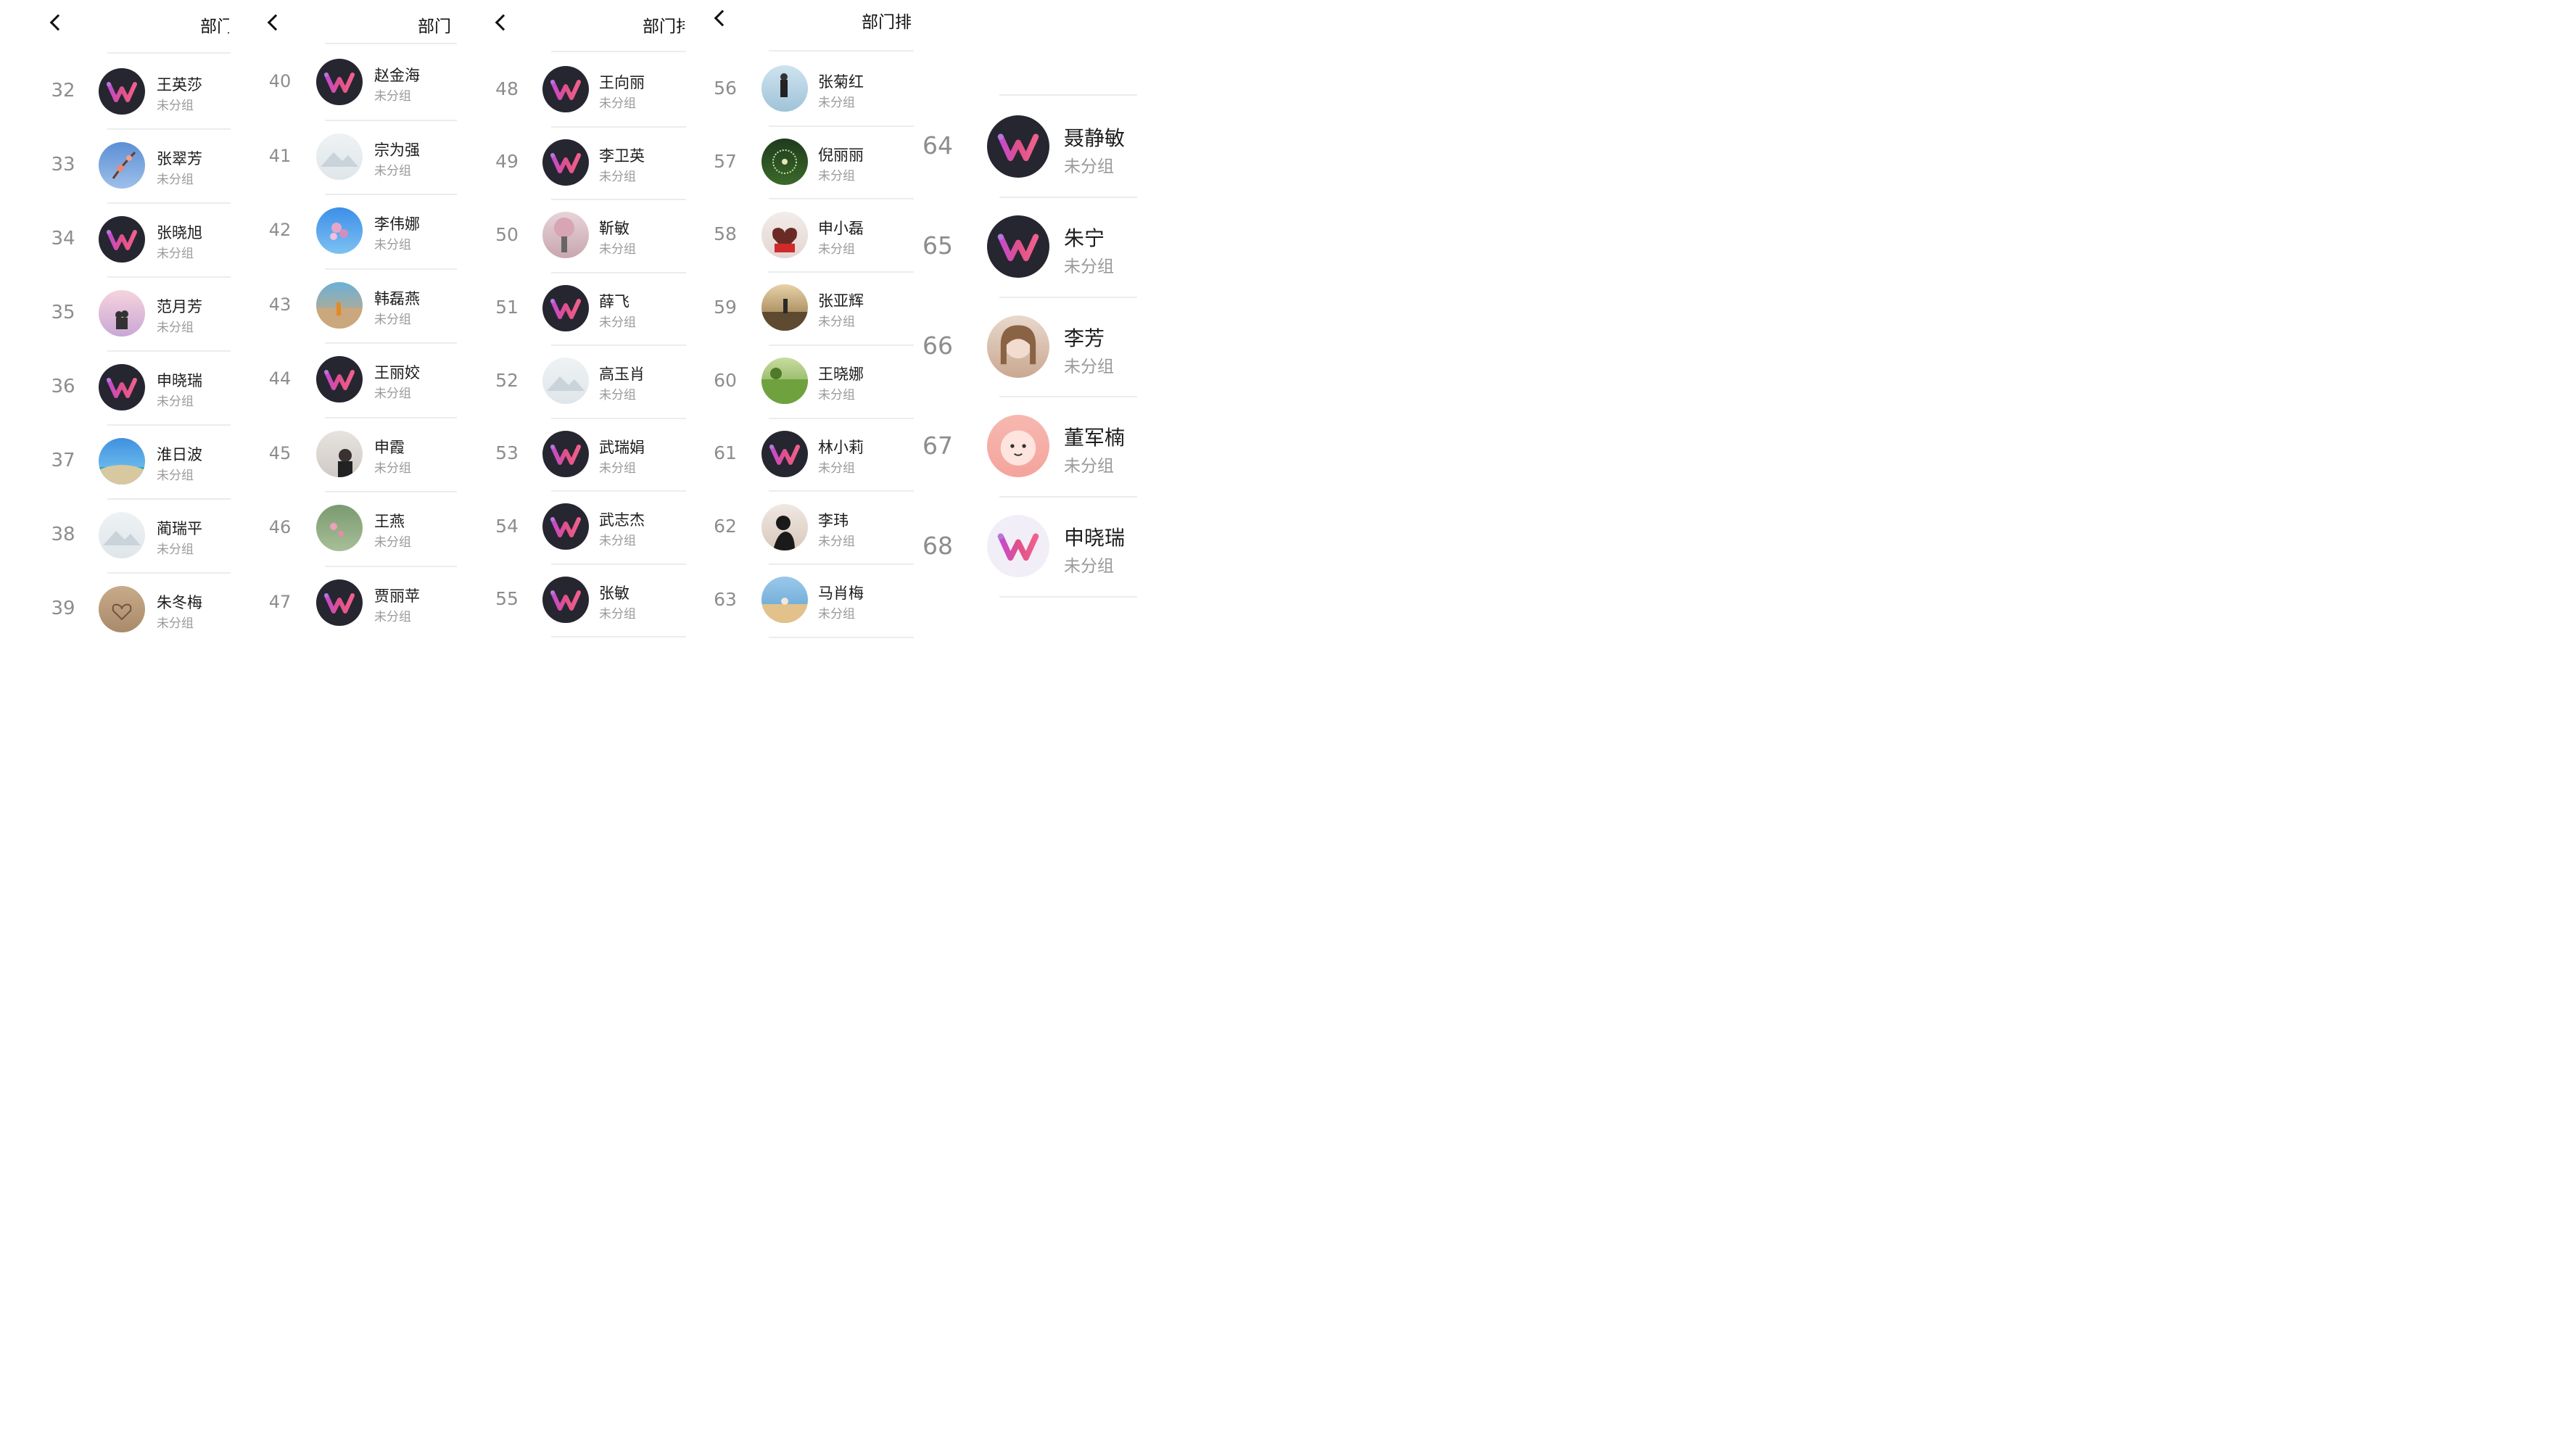 The image size is (2576, 1449). What do you see at coordinates (214, 26) in the screenshot?
I see `page-title: 部门` at bounding box center [214, 26].